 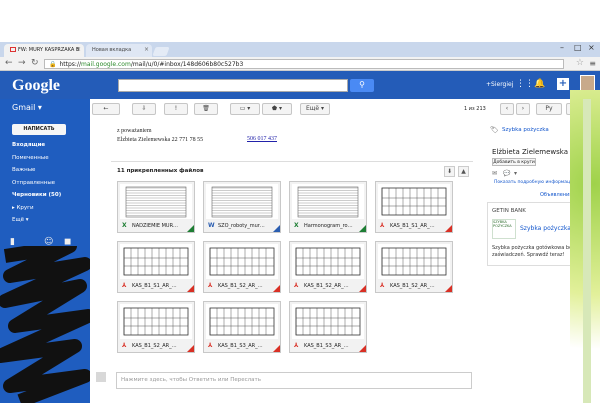 I want to click on add-to-circles-button: Добавить в круги, so click(x=514, y=162).